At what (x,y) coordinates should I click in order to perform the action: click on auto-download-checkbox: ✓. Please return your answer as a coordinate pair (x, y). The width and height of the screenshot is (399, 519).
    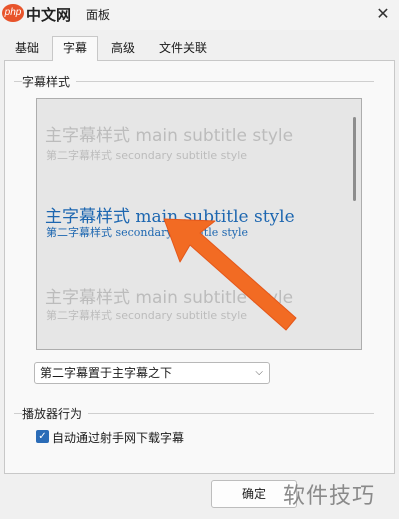
    Looking at the image, I should click on (42, 436).